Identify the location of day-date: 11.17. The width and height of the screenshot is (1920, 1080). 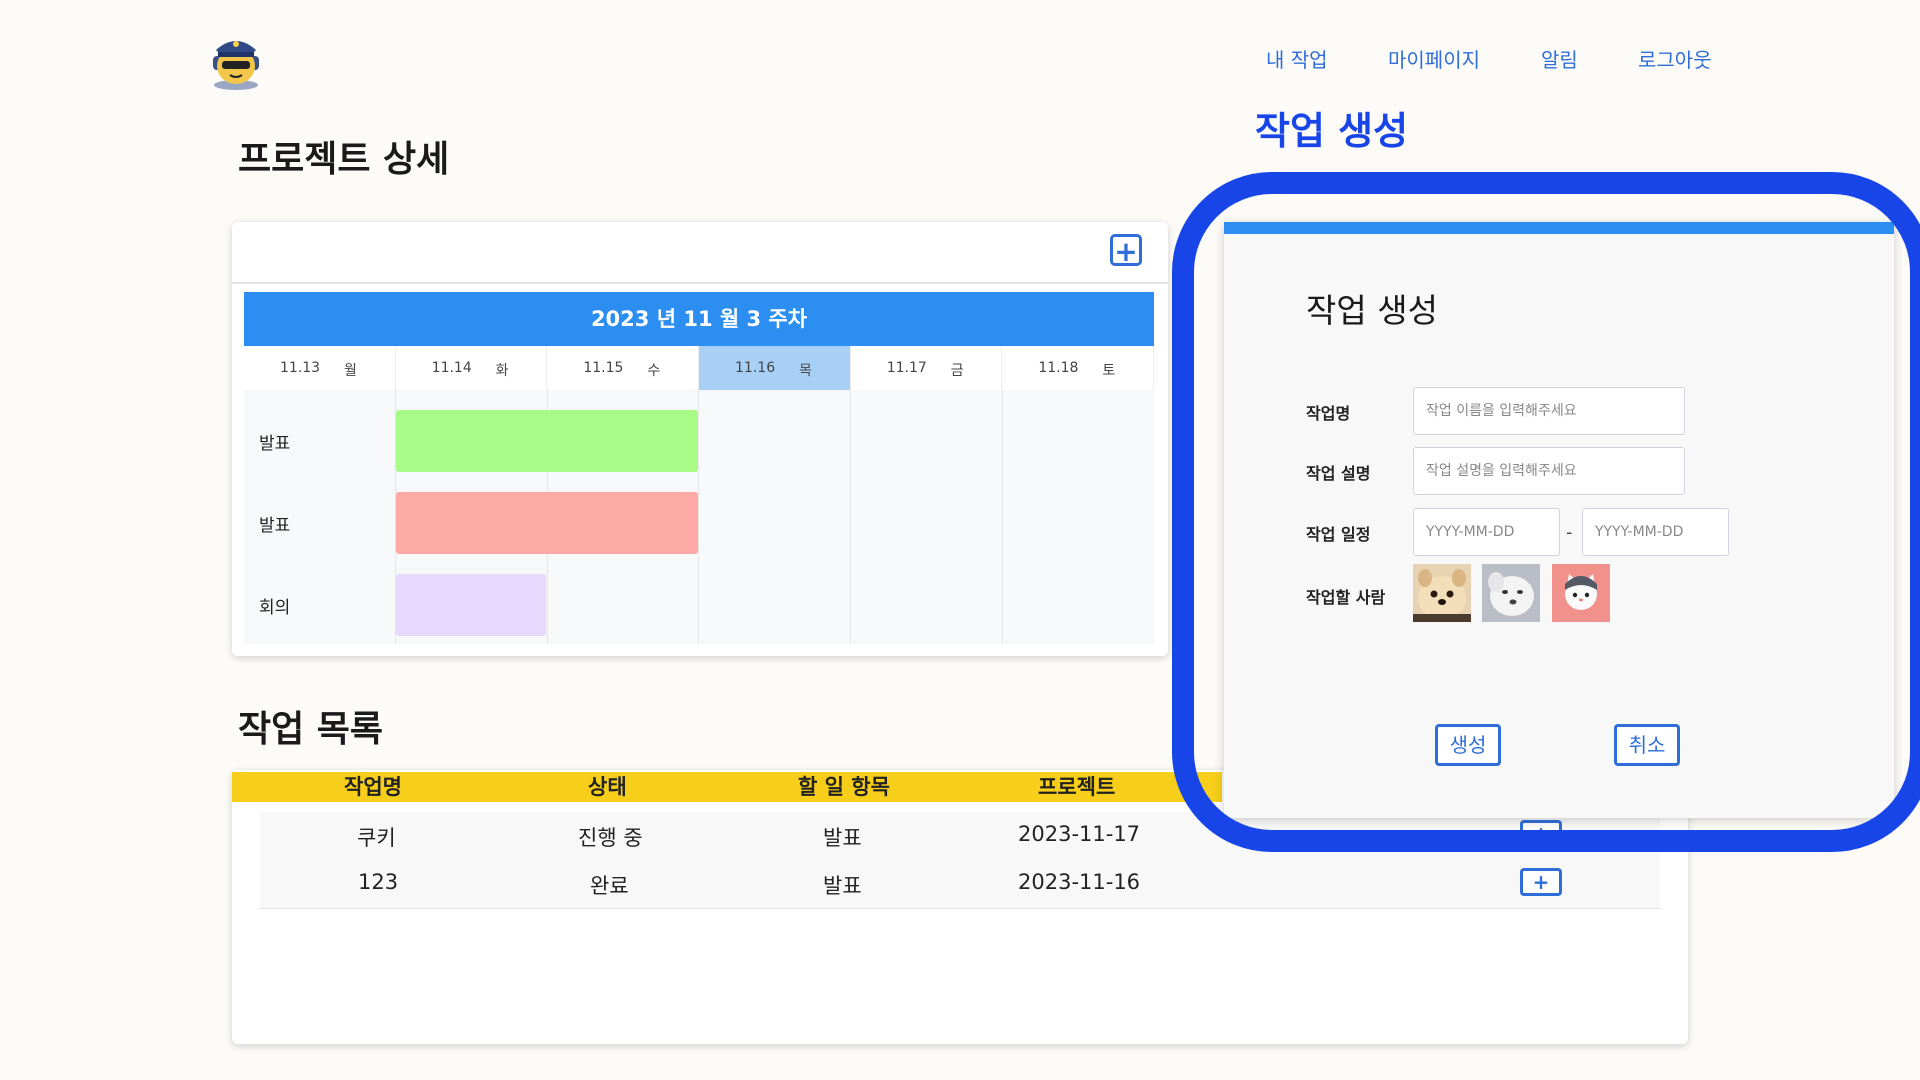
(906, 368).